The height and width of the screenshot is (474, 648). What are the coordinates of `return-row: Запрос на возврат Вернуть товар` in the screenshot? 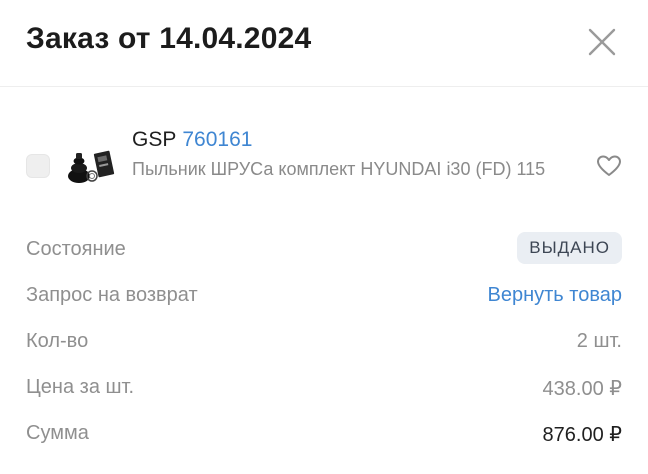 It's located at (324, 296).